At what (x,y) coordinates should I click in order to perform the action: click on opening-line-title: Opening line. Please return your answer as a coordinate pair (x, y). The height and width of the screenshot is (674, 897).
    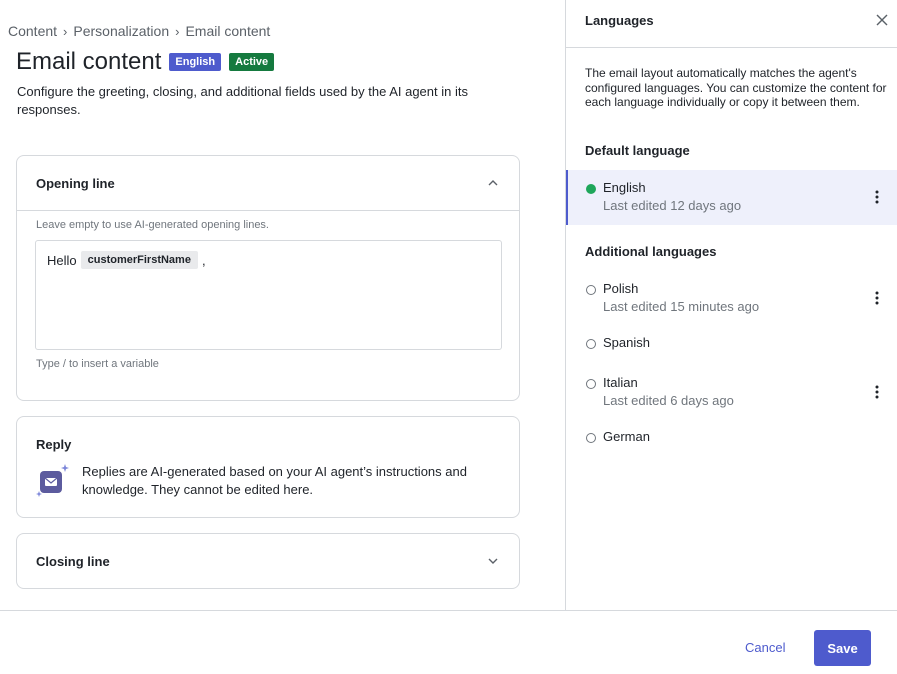
    Looking at the image, I should click on (75, 183).